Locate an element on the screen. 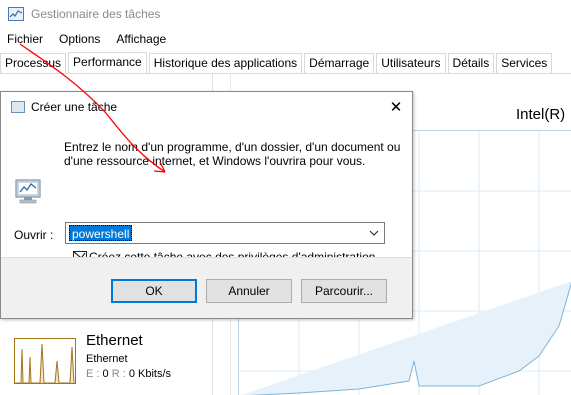  ethernet-send-value: 0 is located at coordinates (105, 374).